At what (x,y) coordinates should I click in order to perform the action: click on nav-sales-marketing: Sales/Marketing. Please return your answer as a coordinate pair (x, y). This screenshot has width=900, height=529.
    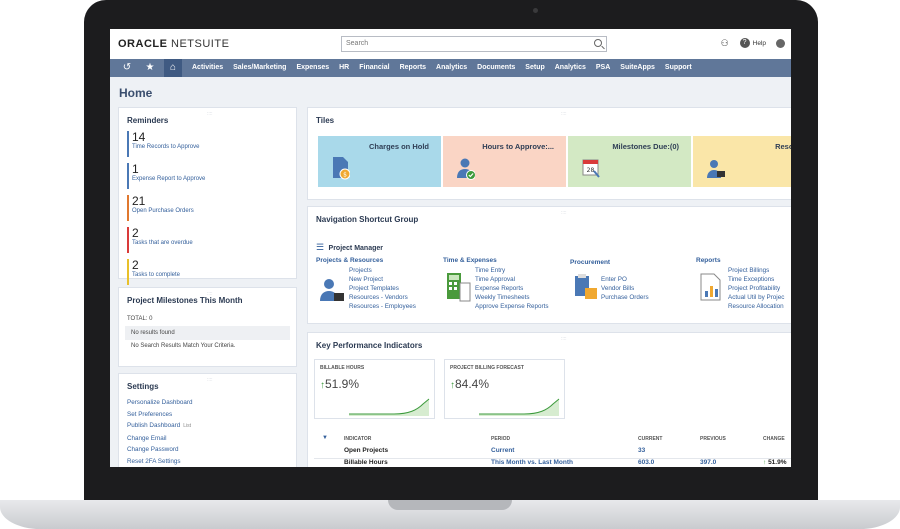
    Looking at the image, I should click on (259, 68).